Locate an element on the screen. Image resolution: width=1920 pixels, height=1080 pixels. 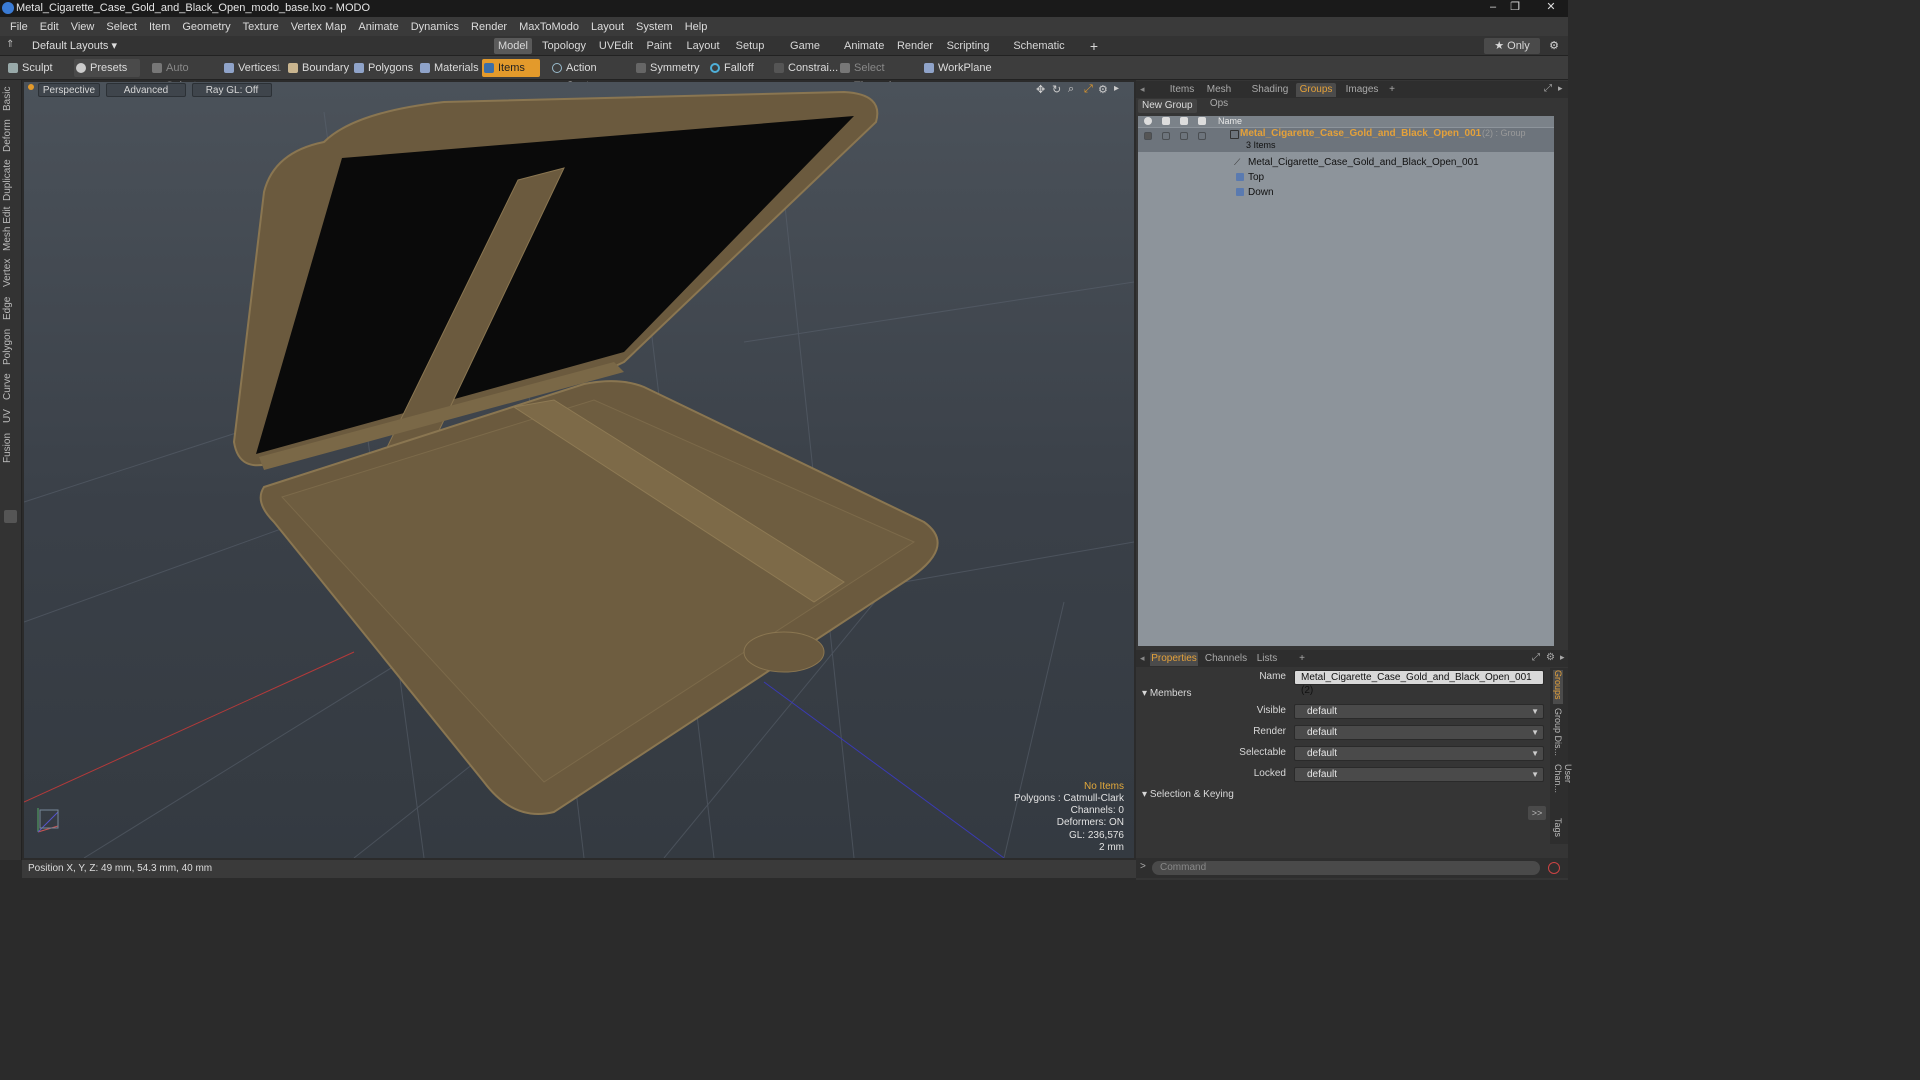
group-lock-icon is located at coordinates (1202, 136).